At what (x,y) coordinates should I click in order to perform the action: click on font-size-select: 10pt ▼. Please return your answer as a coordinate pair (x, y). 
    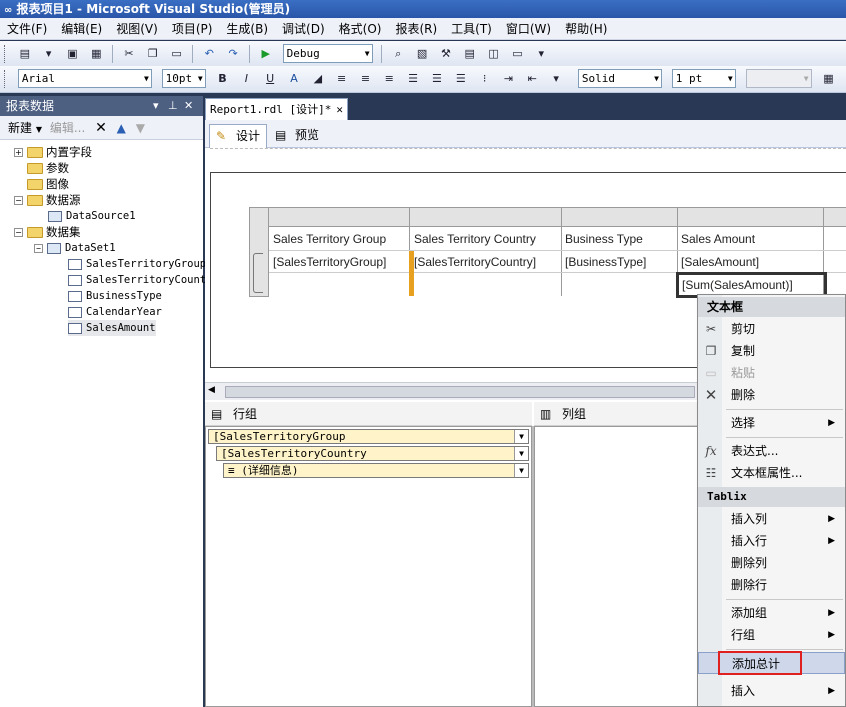
    Looking at the image, I should click on (183, 78).